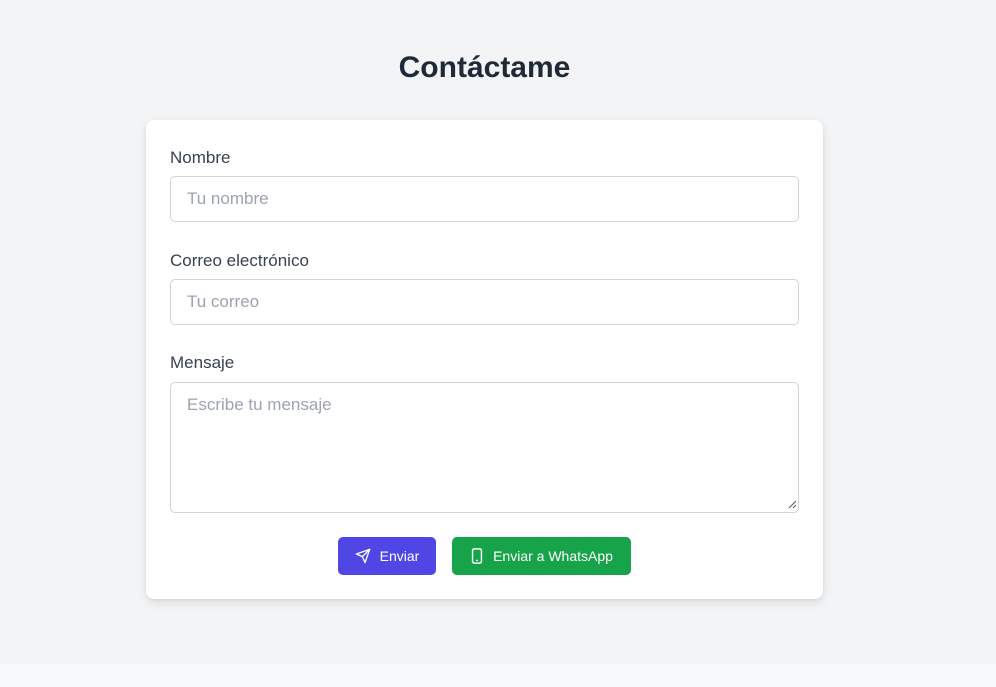  Describe the element at coordinates (399, 556) in the screenshot. I see `send-button-label: Enviar` at that location.